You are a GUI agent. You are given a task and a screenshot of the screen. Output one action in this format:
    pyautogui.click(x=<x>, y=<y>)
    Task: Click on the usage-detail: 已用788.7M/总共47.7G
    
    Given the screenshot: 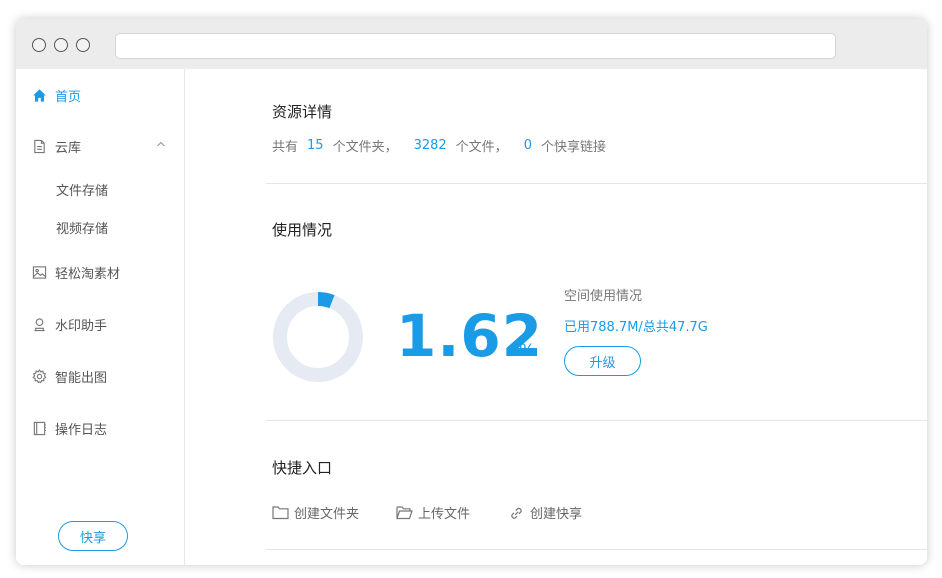 What is the action you would take?
    pyautogui.click(x=636, y=327)
    